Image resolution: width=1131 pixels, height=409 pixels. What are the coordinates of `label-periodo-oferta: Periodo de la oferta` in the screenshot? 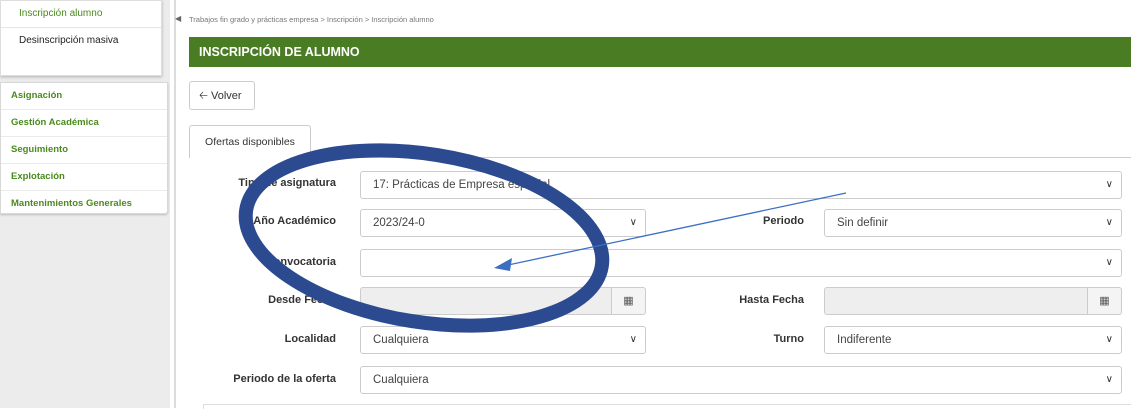 It's located at (284, 379).